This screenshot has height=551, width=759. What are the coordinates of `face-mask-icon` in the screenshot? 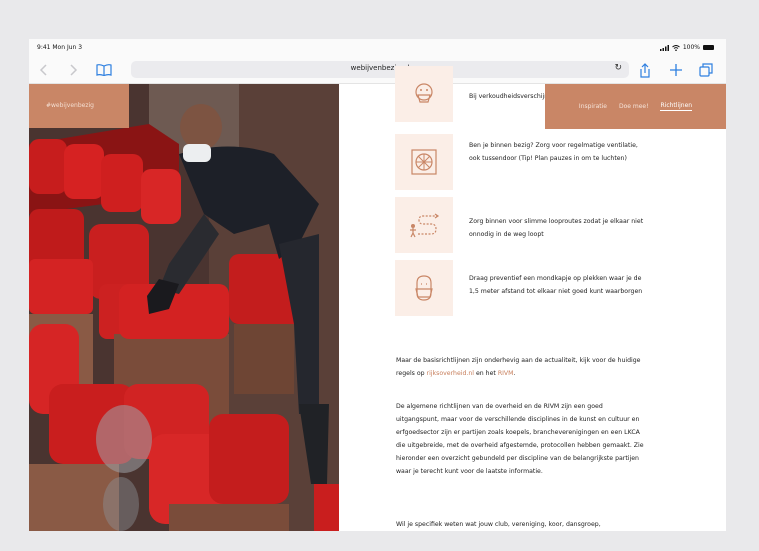 It's located at (424, 93).